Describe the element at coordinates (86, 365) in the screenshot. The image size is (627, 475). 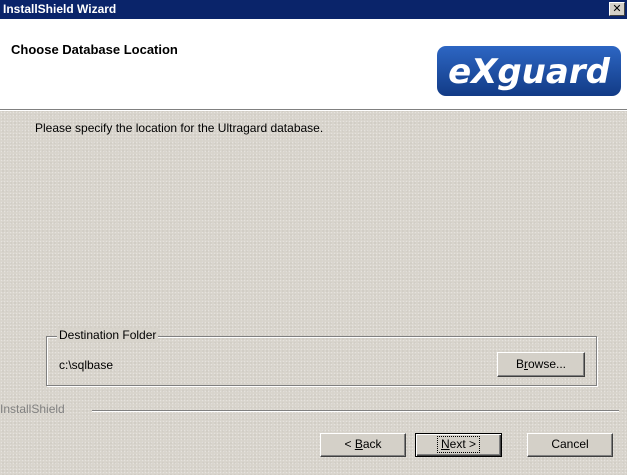
I see `destination-path: c:\sqlbase` at that location.